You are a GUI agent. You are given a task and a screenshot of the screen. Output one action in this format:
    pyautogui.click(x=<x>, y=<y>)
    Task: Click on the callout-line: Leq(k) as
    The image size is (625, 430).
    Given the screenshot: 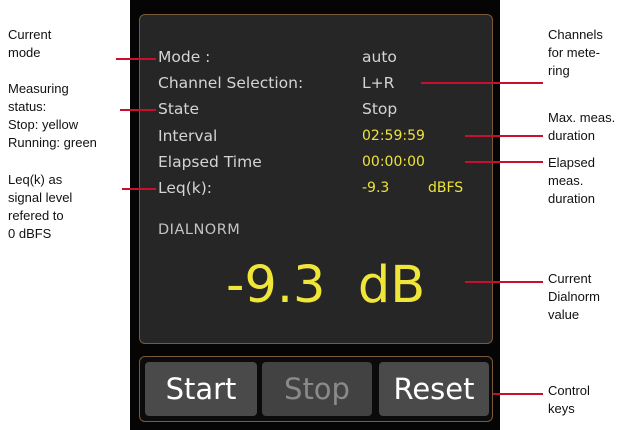 What is the action you would take?
    pyautogui.click(x=35, y=179)
    